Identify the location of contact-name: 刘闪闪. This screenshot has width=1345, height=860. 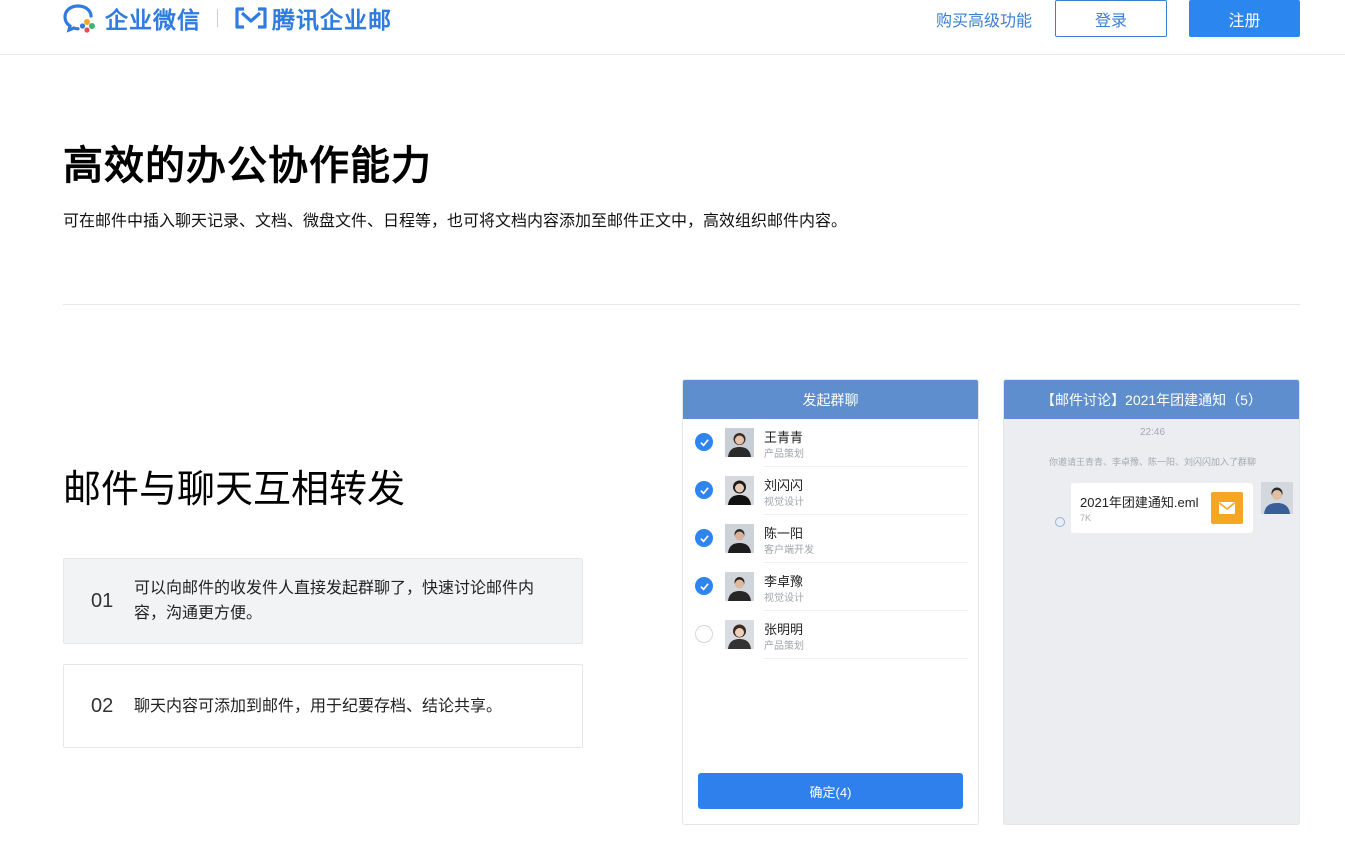
(784, 485).